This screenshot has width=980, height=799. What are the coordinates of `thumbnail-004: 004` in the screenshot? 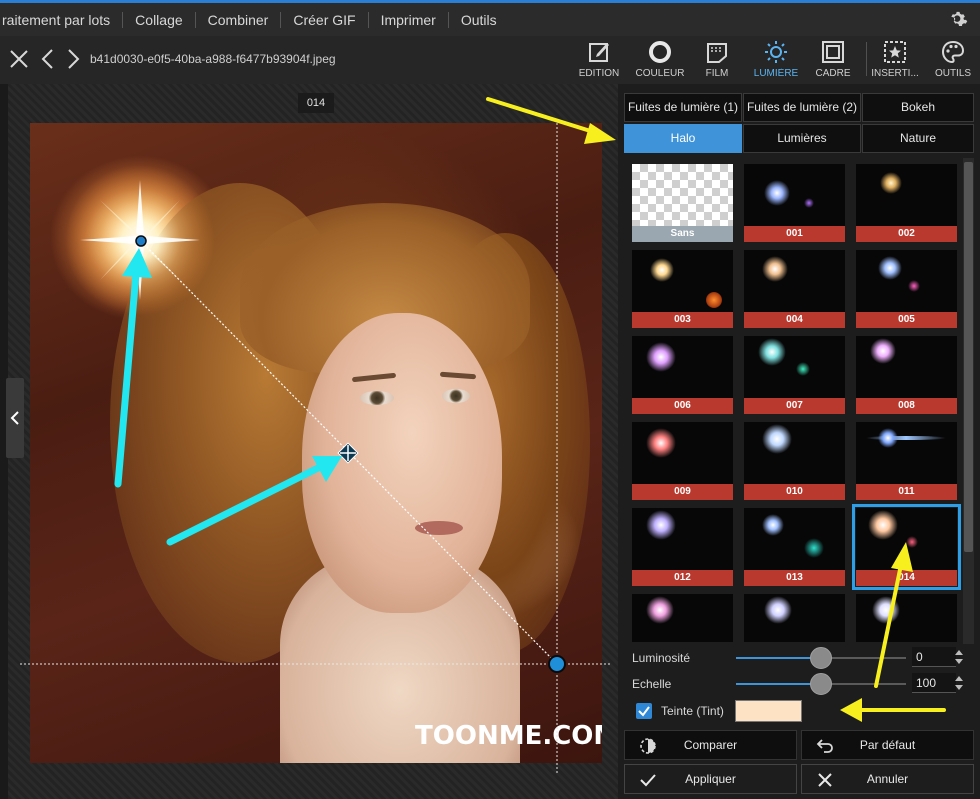 It's located at (794, 289).